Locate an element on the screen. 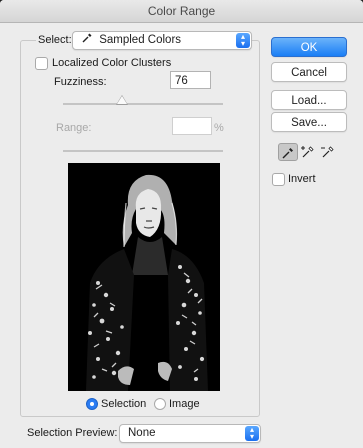  invert-label: Invert is located at coordinates (302, 179).